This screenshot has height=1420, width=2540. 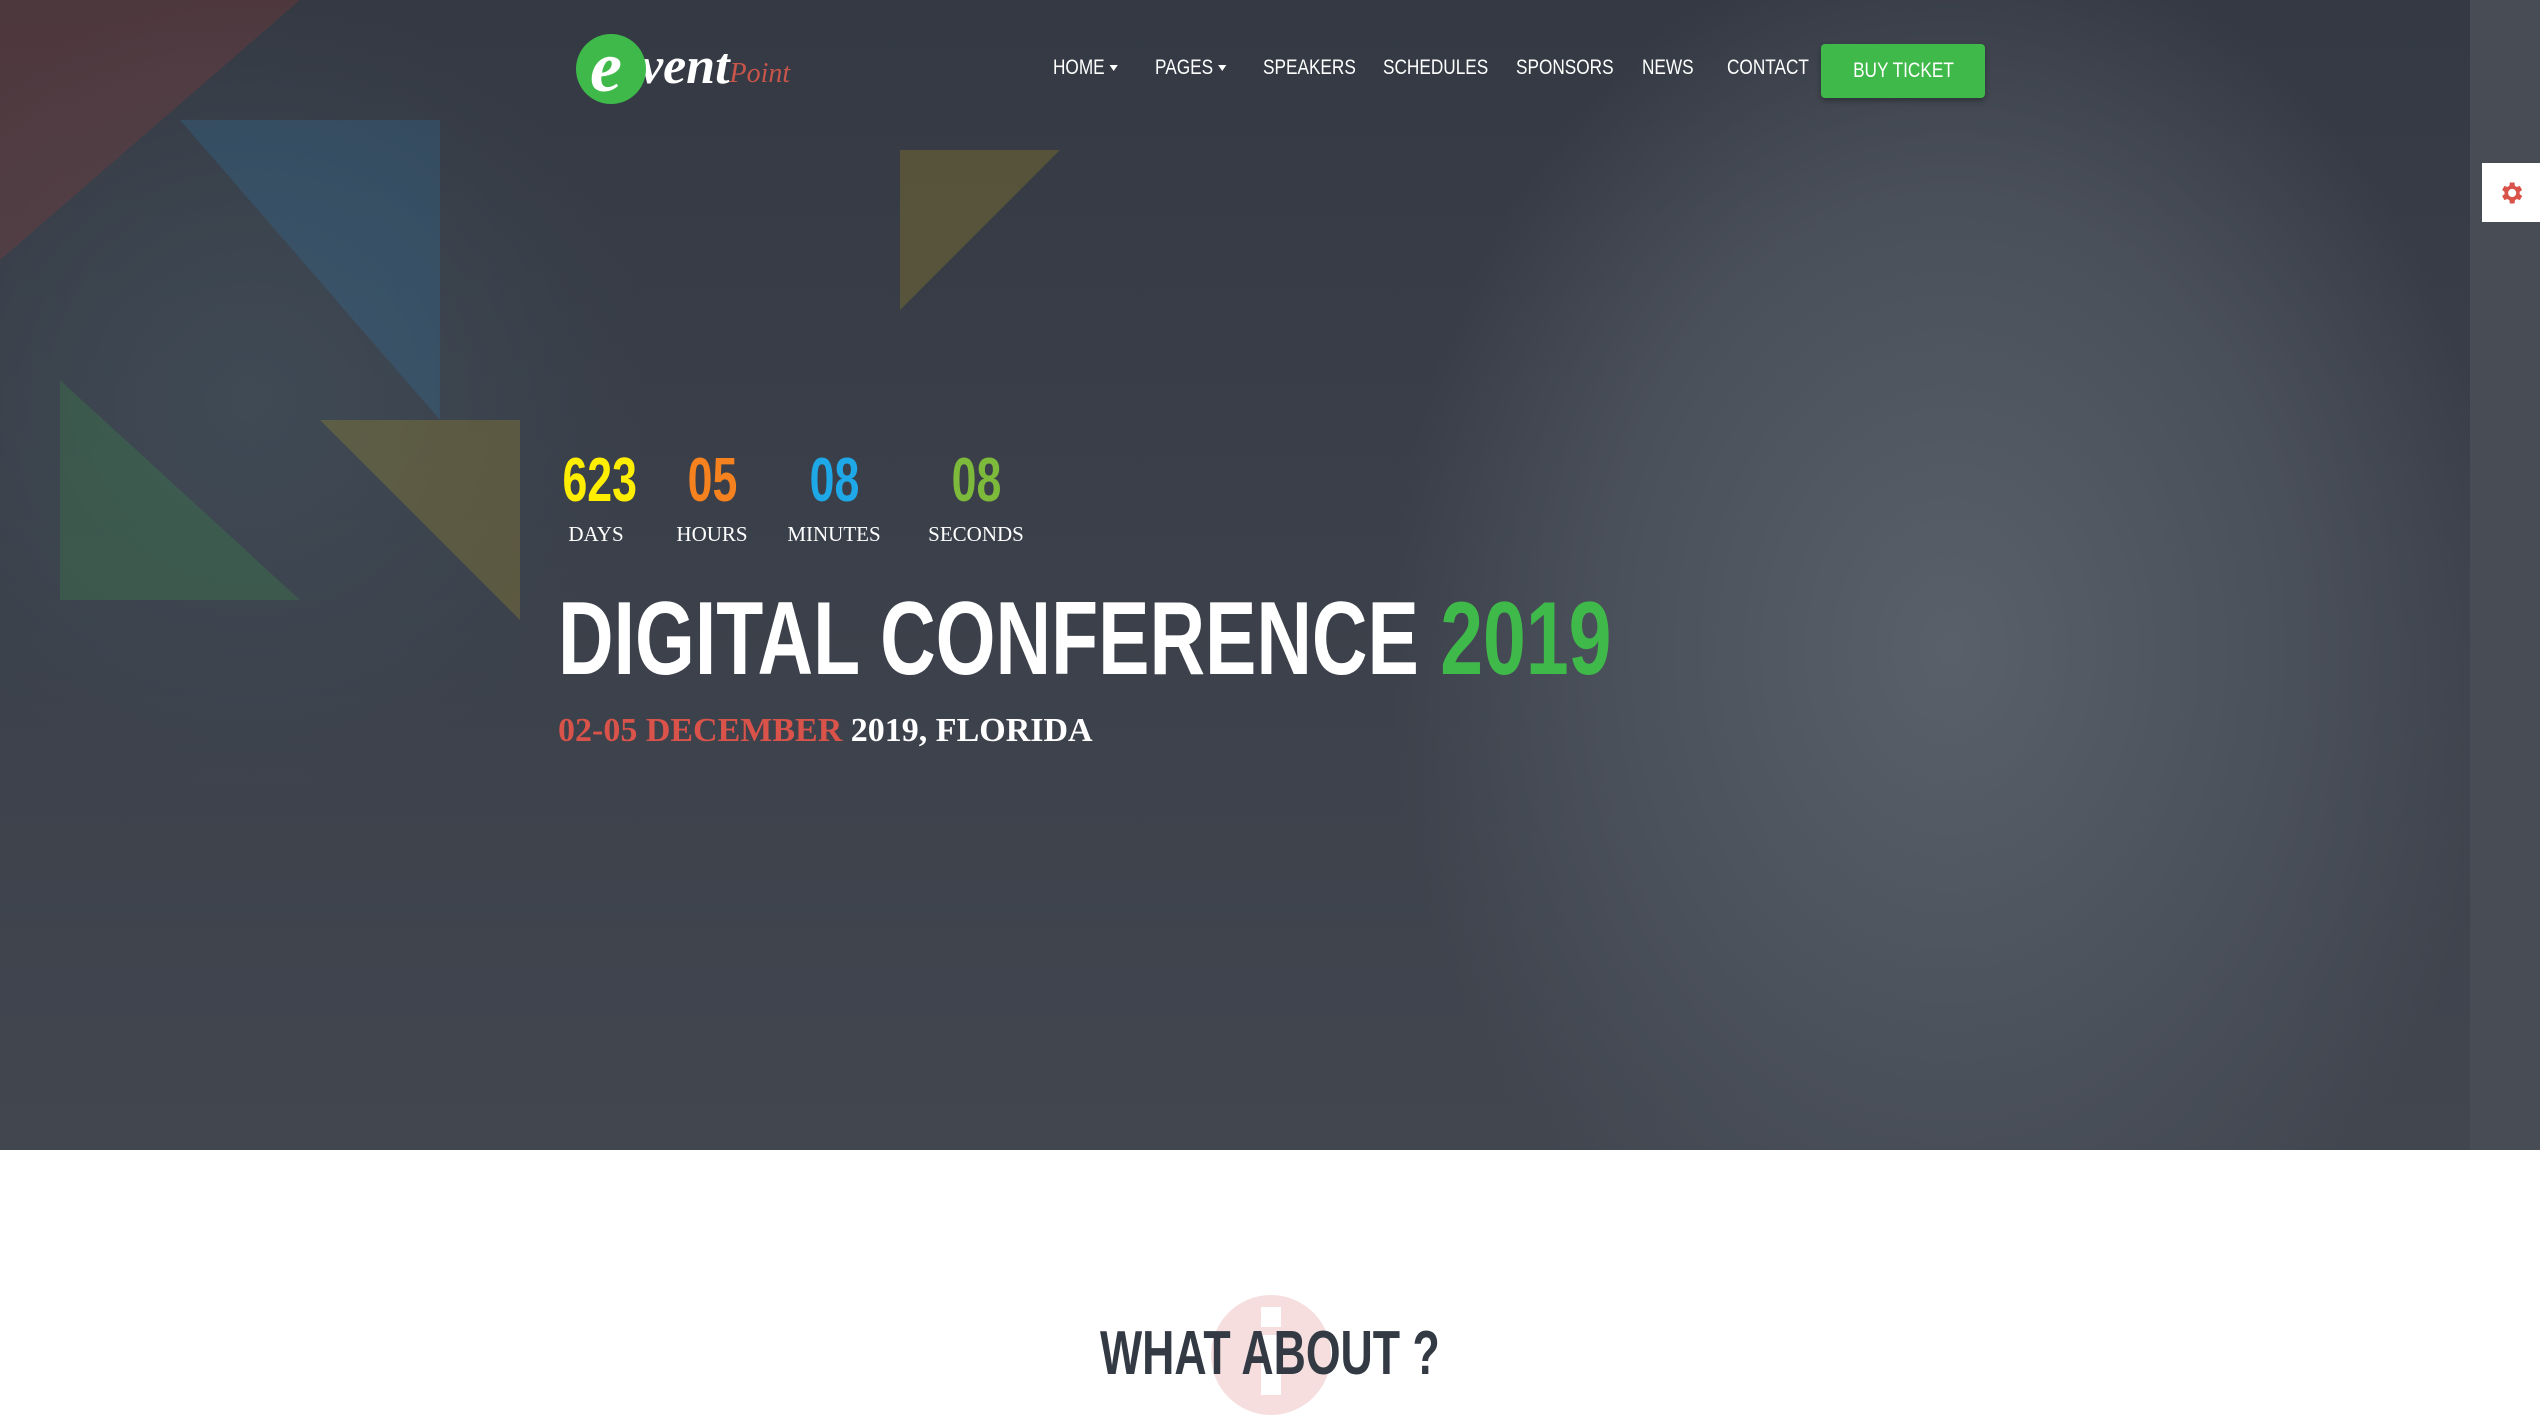 What do you see at coordinates (1184, 67) in the screenshot?
I see `nav-pages-label: PAGES` at bounding box center [1184, 67].